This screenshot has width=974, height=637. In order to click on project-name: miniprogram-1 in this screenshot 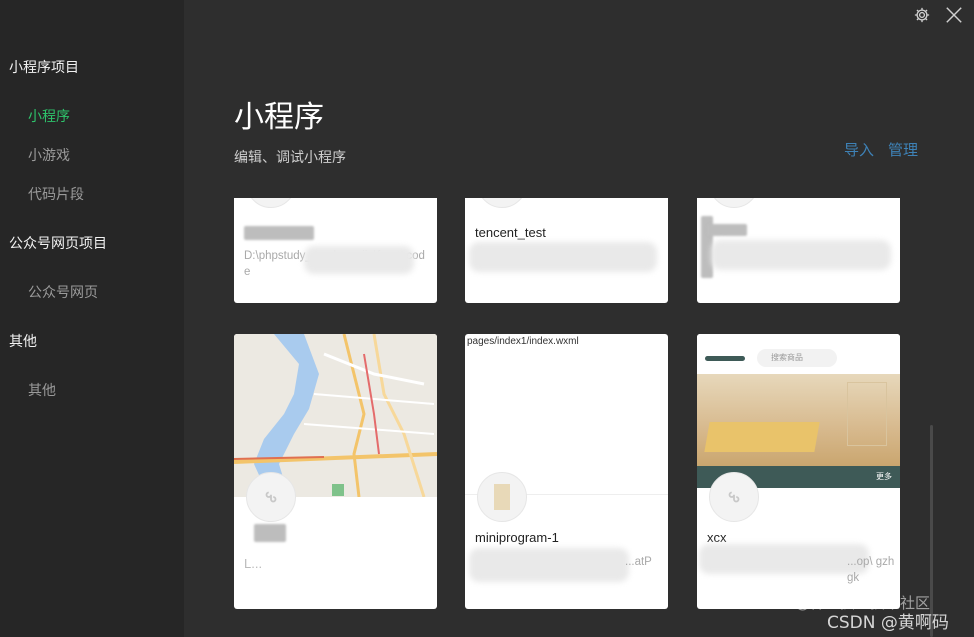, I will do `click(517, 537)`.